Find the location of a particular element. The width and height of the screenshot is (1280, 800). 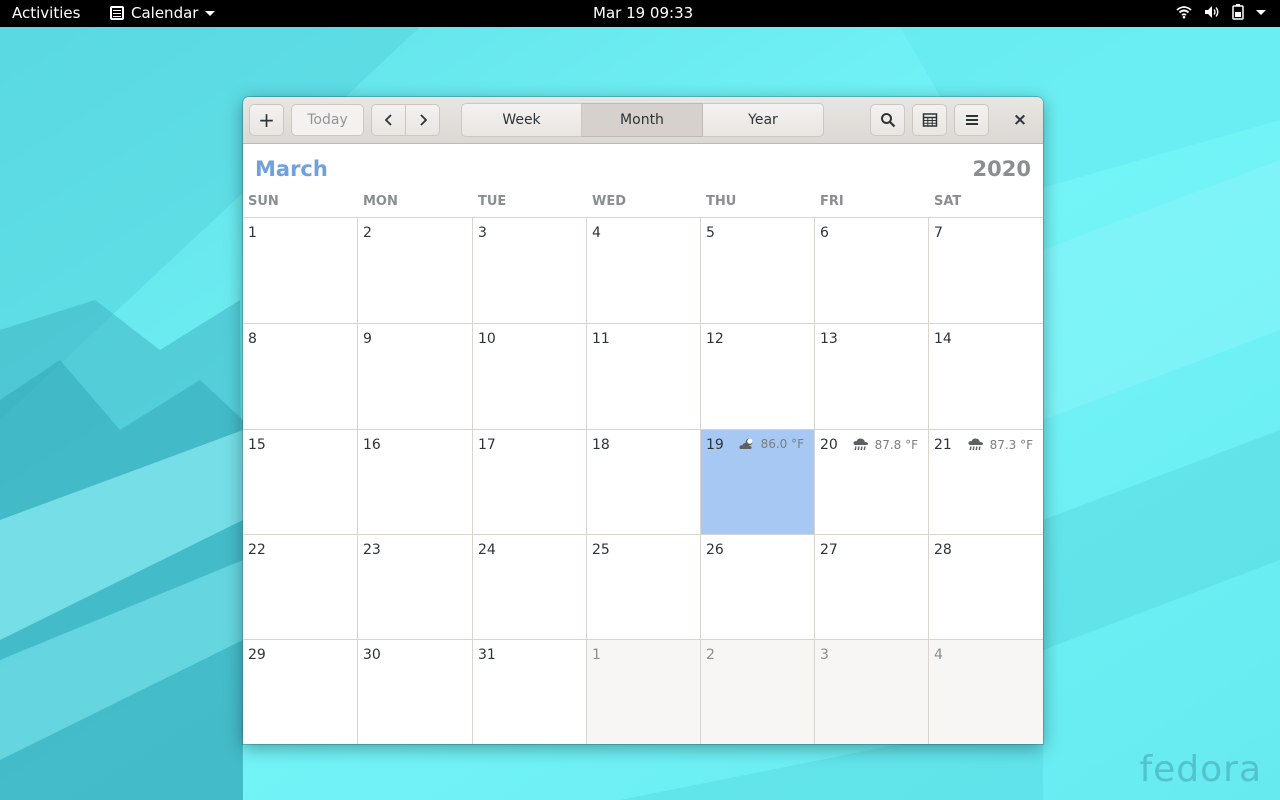

top-bar: Activities Calendar Mar 19 09:33 is located at coordinates (640, 13).